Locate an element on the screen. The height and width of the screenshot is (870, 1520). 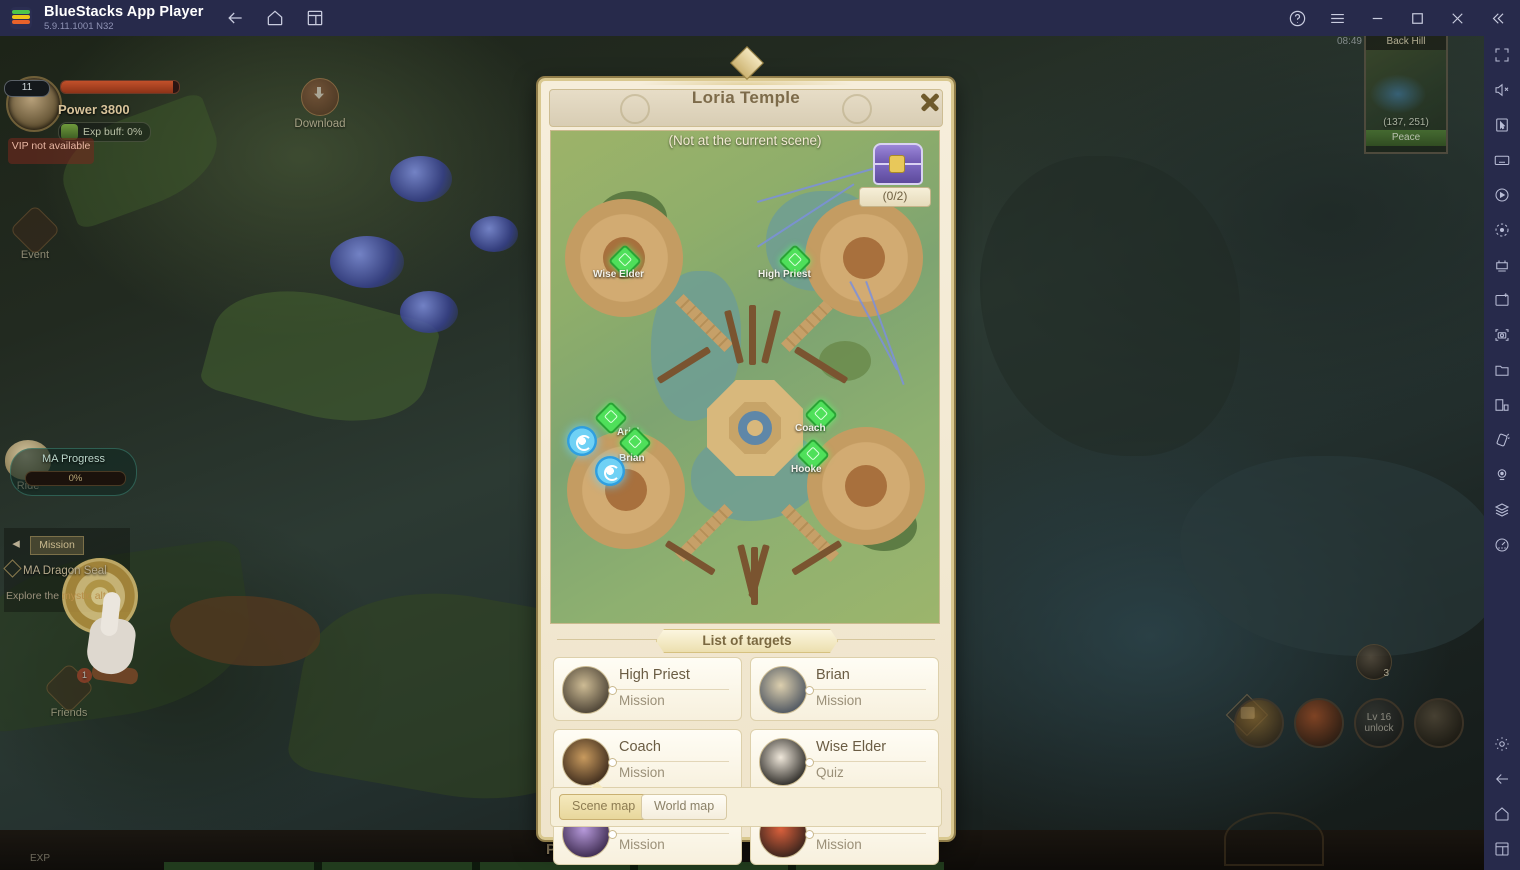
settings-gear-icon is located at coordinates (1502, 743).